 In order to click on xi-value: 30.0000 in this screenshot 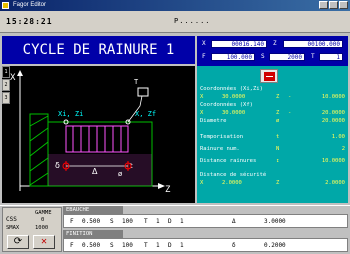, I will do `click(233, 97)`.